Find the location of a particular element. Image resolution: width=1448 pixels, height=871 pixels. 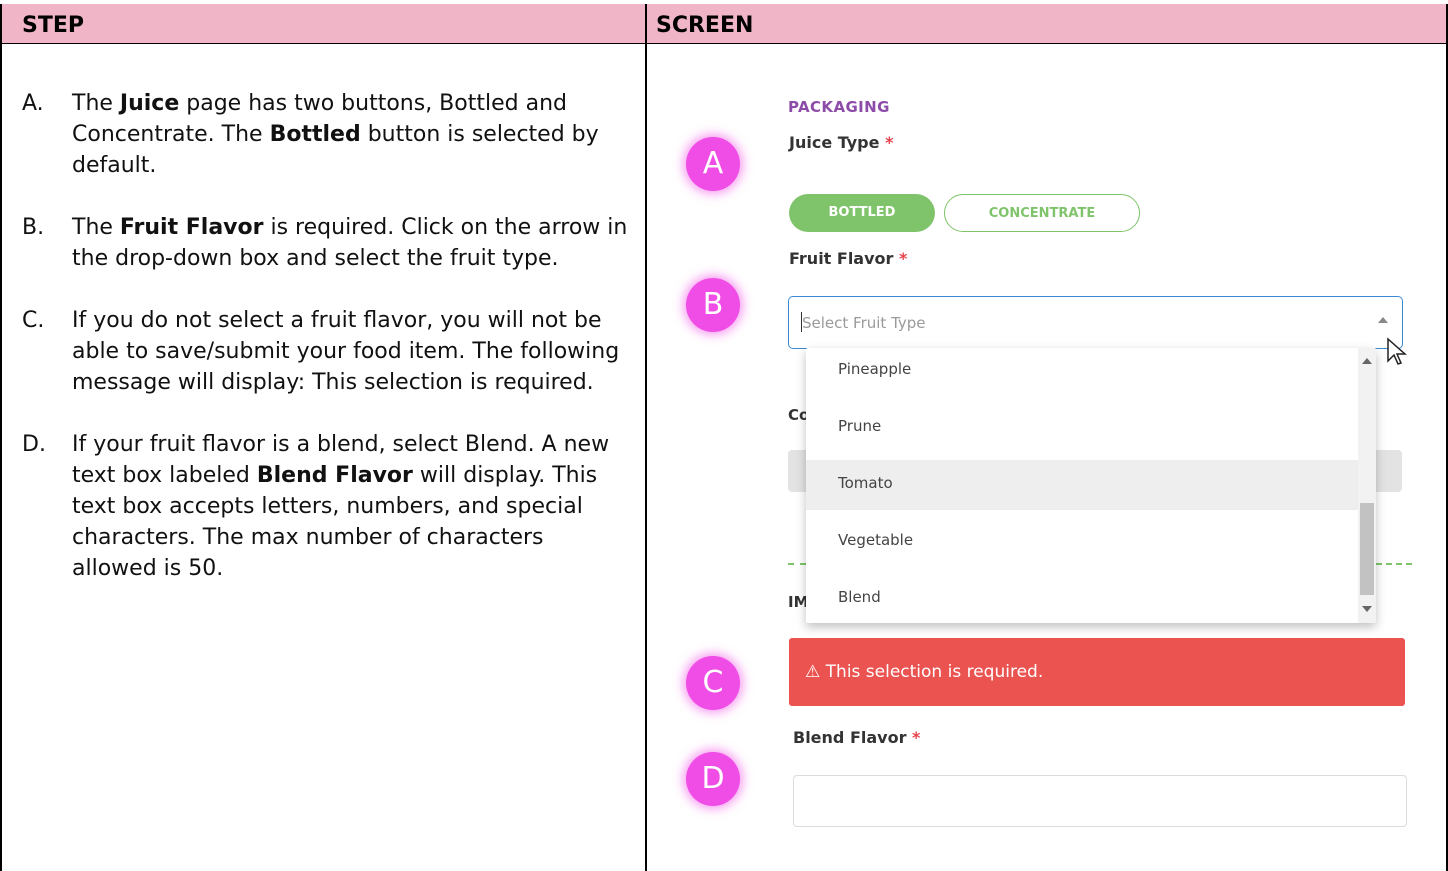

dropdown-scrollbar is located at coordinates (1367, 485).